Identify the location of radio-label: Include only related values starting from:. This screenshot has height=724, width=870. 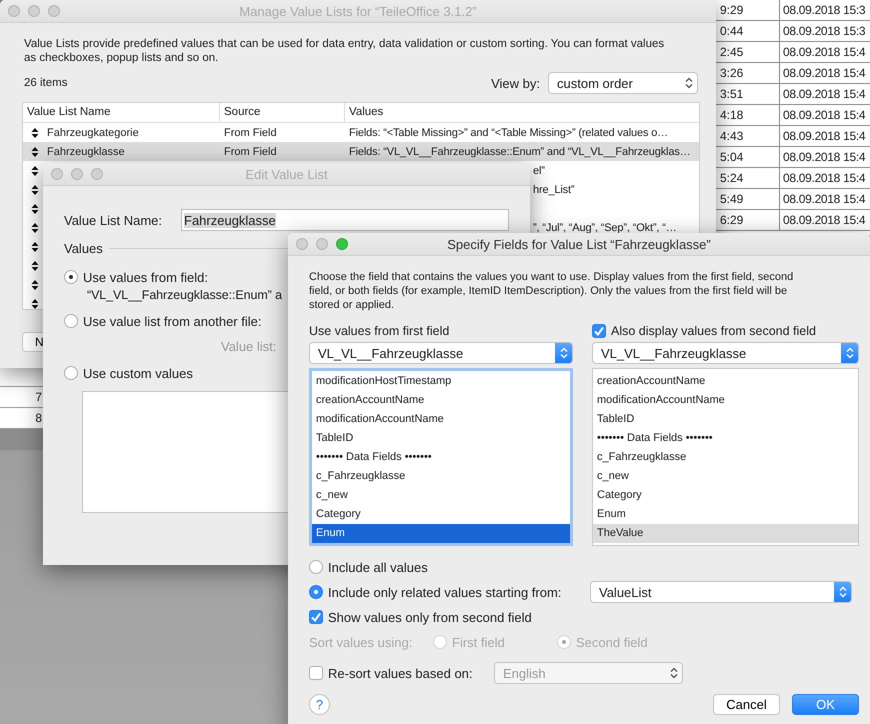
(445, 592).